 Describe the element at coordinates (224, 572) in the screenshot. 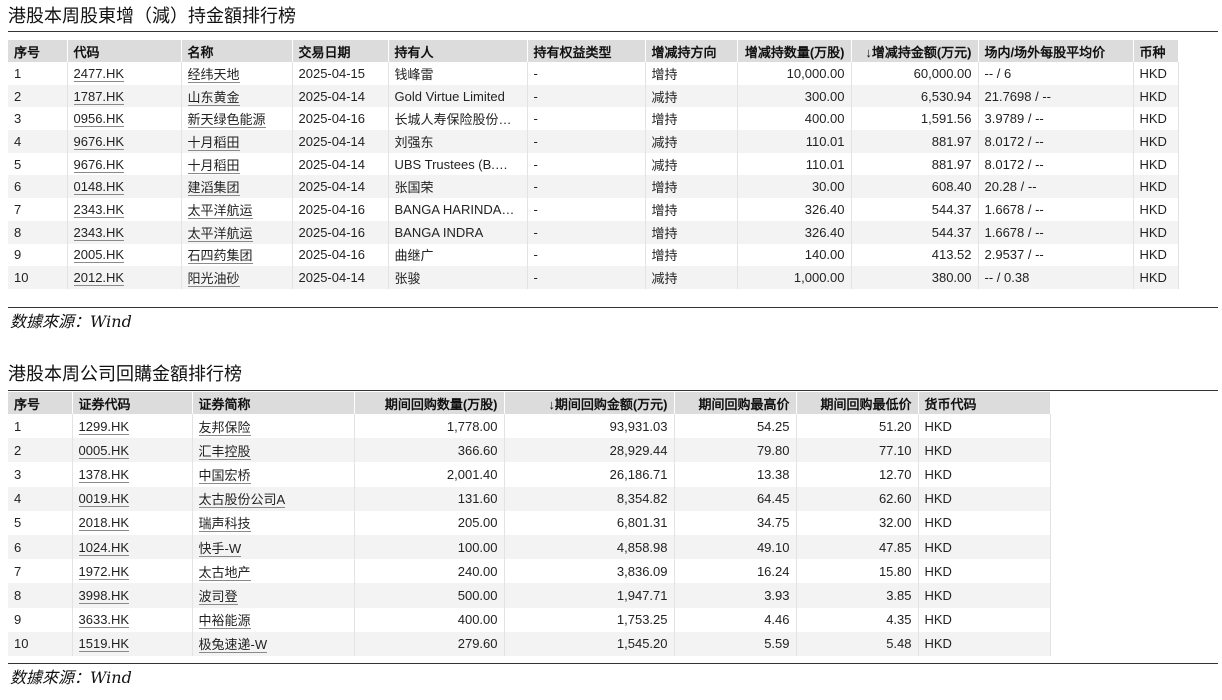

I see `security-link: 太古地产` at that location.